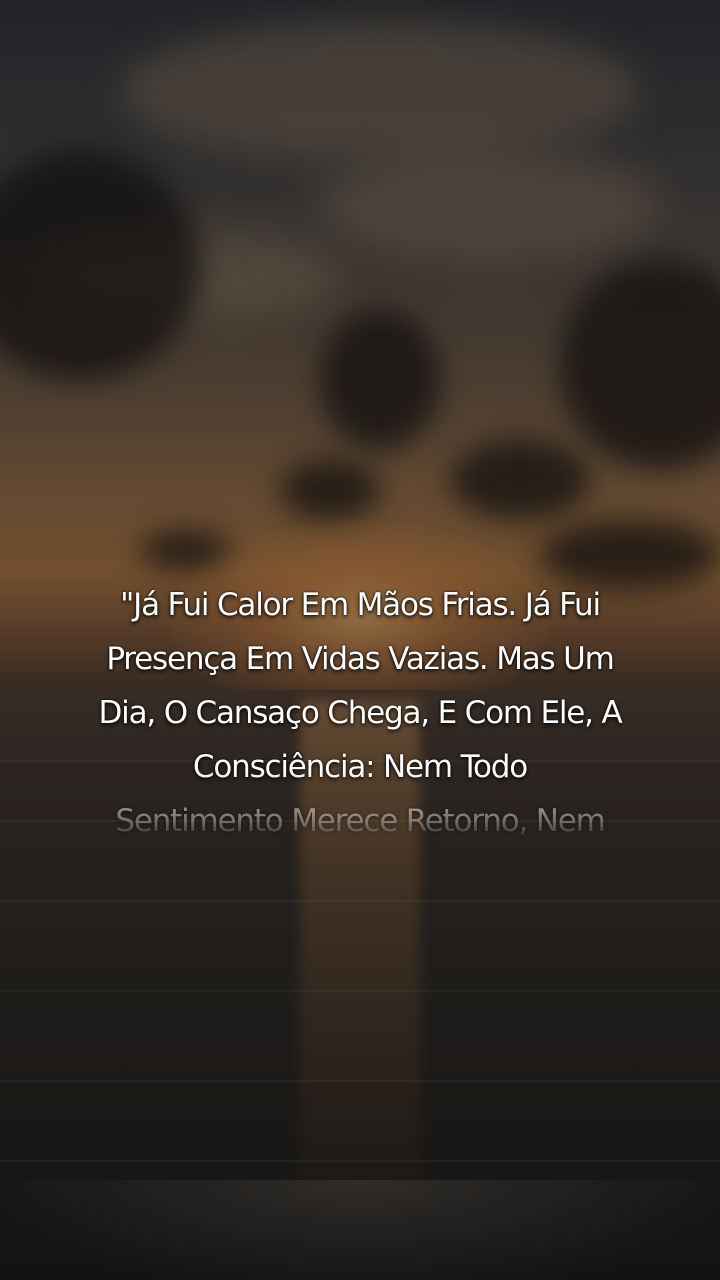  What do you see at coordinates (360, 659) in the screenshot?
I see `quote-line: Presença Em Vidas Vazias. Mas Um` at bounding box center [360, 659].